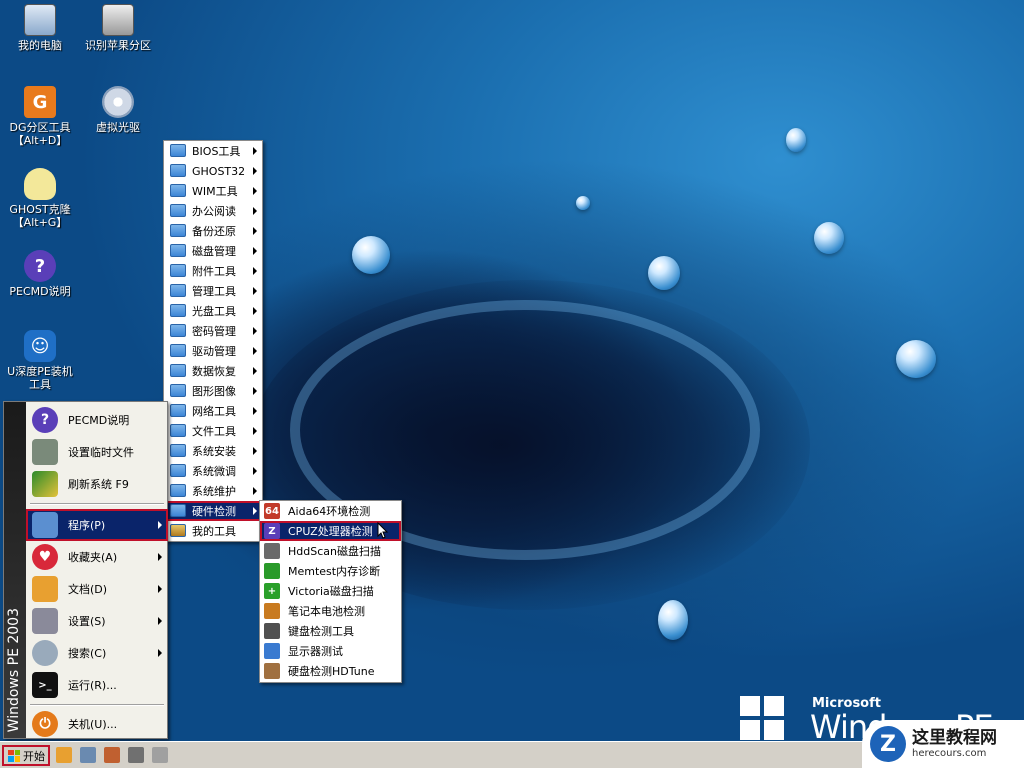 The image size is (1024, 768). I want to click on start-item-settings: 设置(S), so click(97, 621).